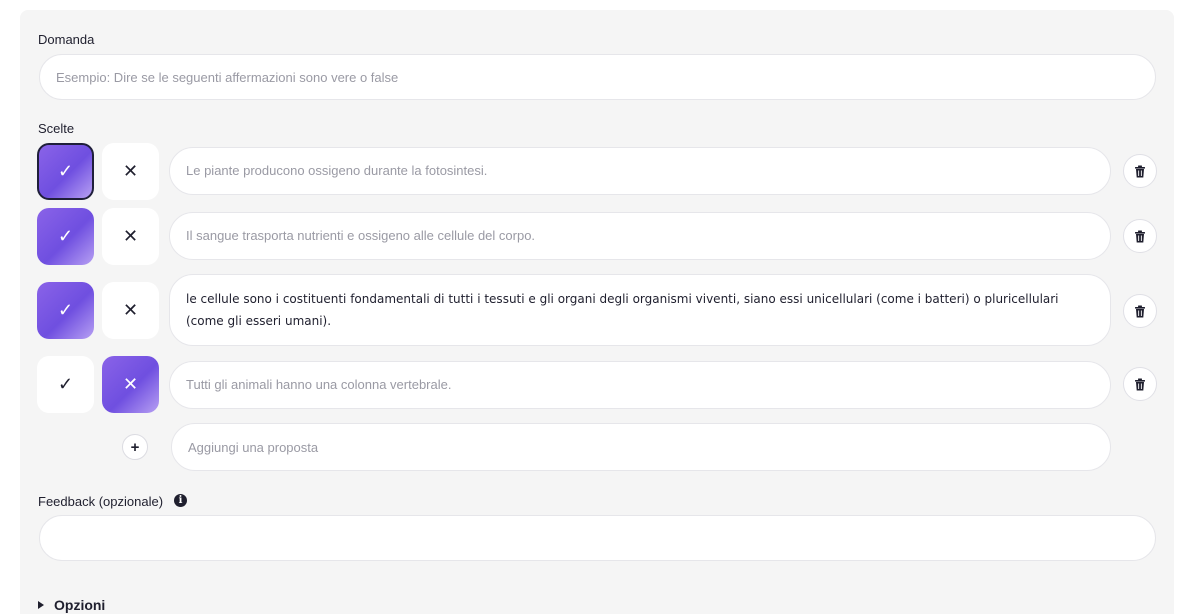  What do you see at coordinates (80, 605) in the screenshot?
I see `options-label: Opzioni` at bounding box center [80, 605].